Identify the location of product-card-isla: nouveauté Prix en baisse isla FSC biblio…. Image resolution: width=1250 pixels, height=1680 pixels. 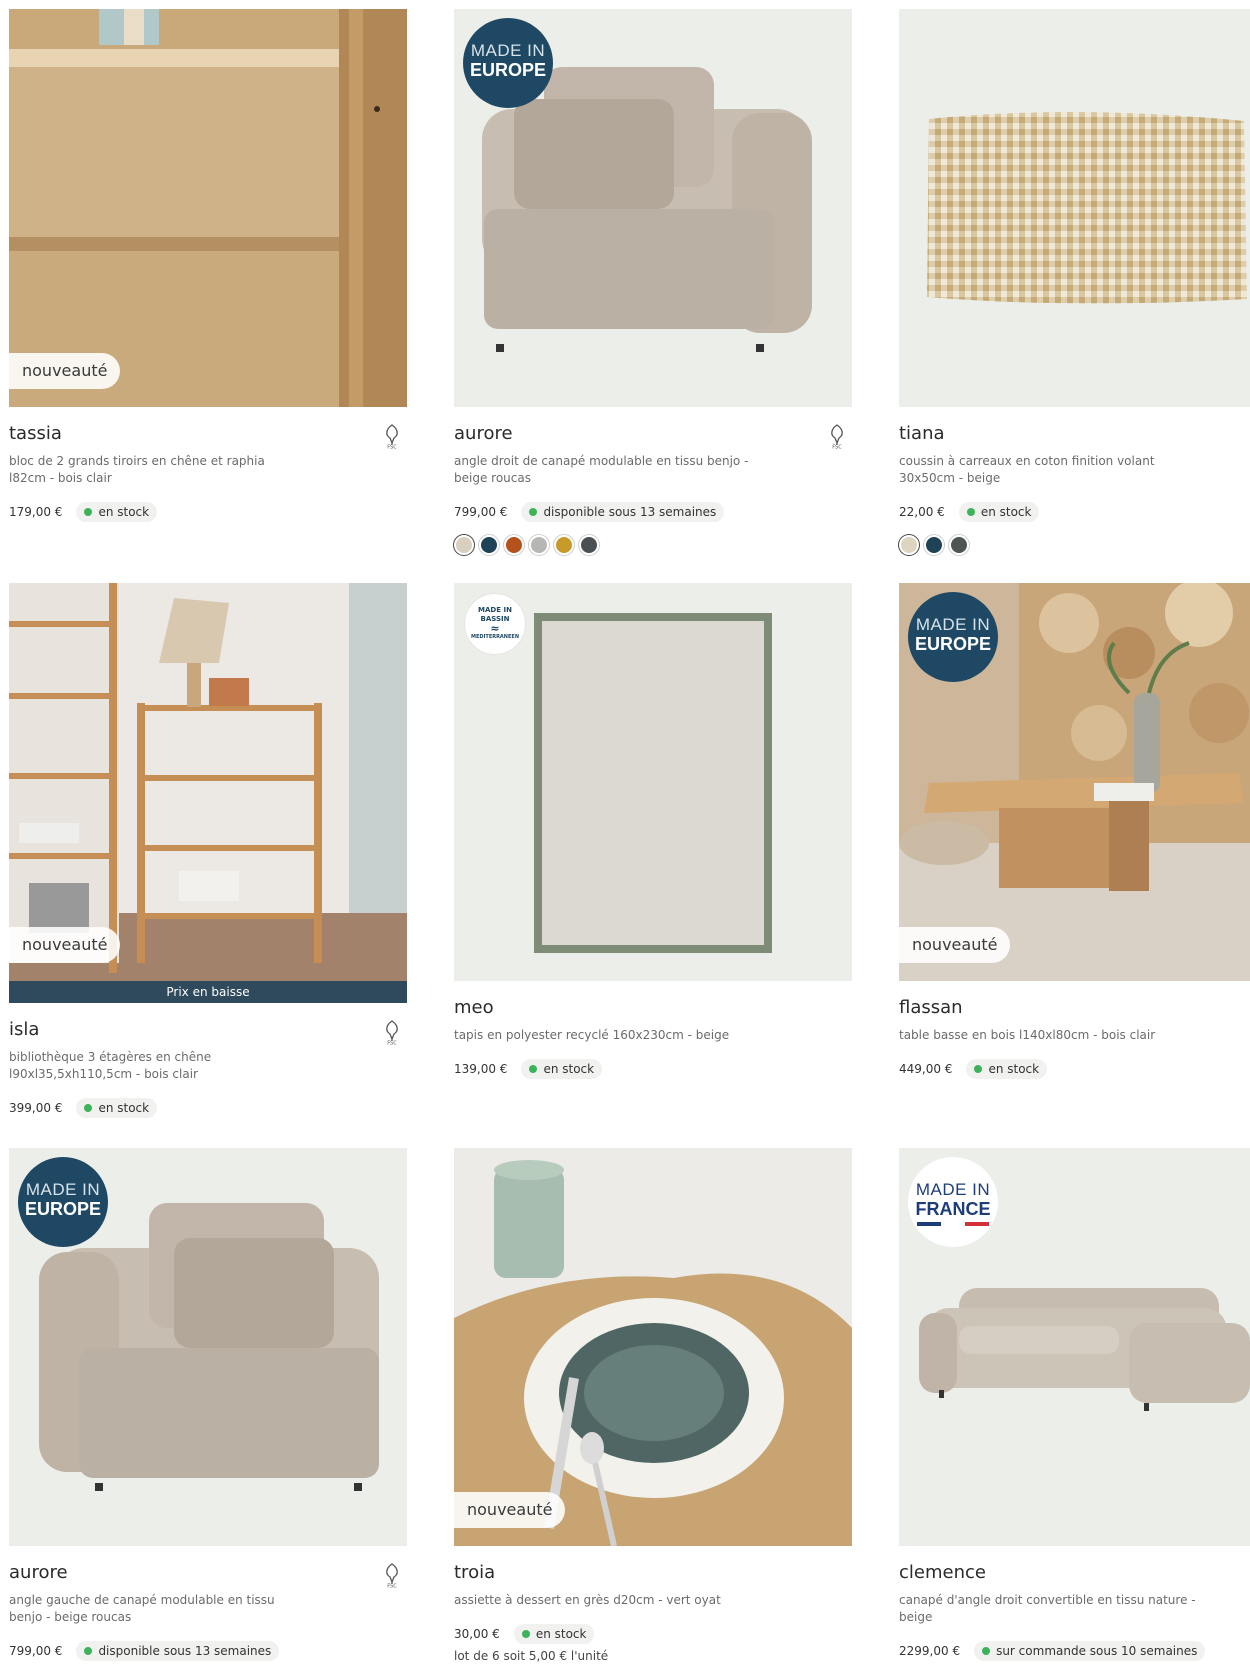
(208, 851).